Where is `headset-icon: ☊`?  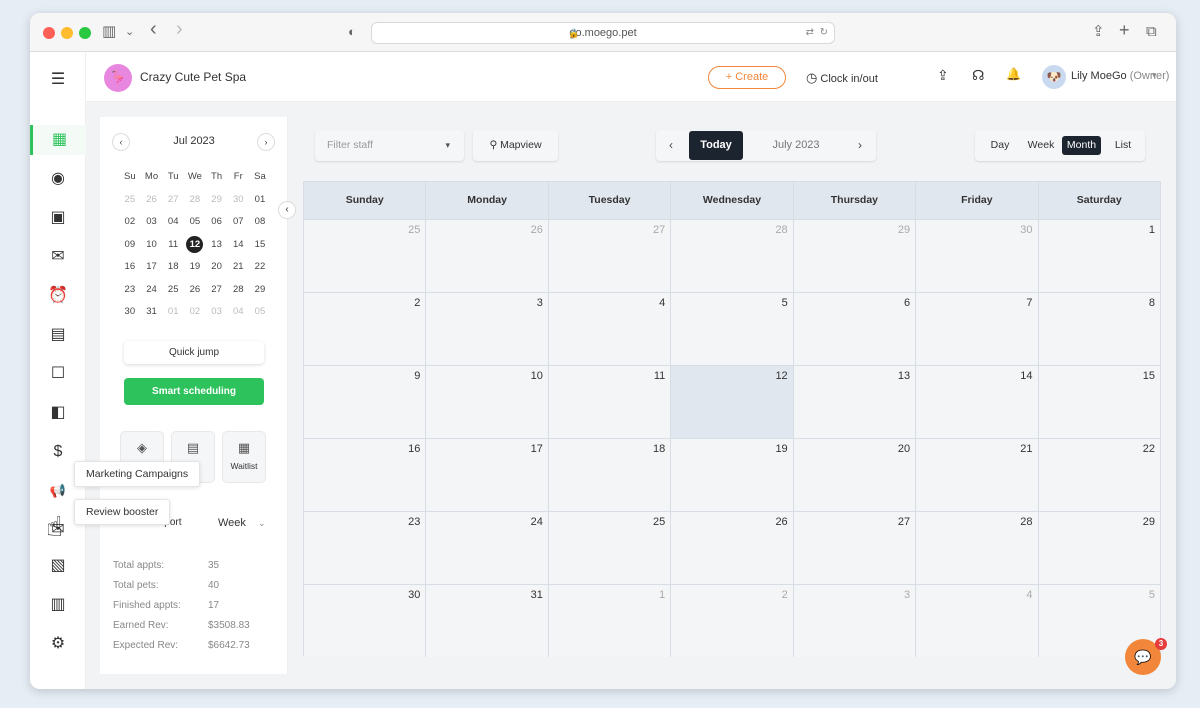 headset-icon: ☊ is located at coordinates (978, 75).